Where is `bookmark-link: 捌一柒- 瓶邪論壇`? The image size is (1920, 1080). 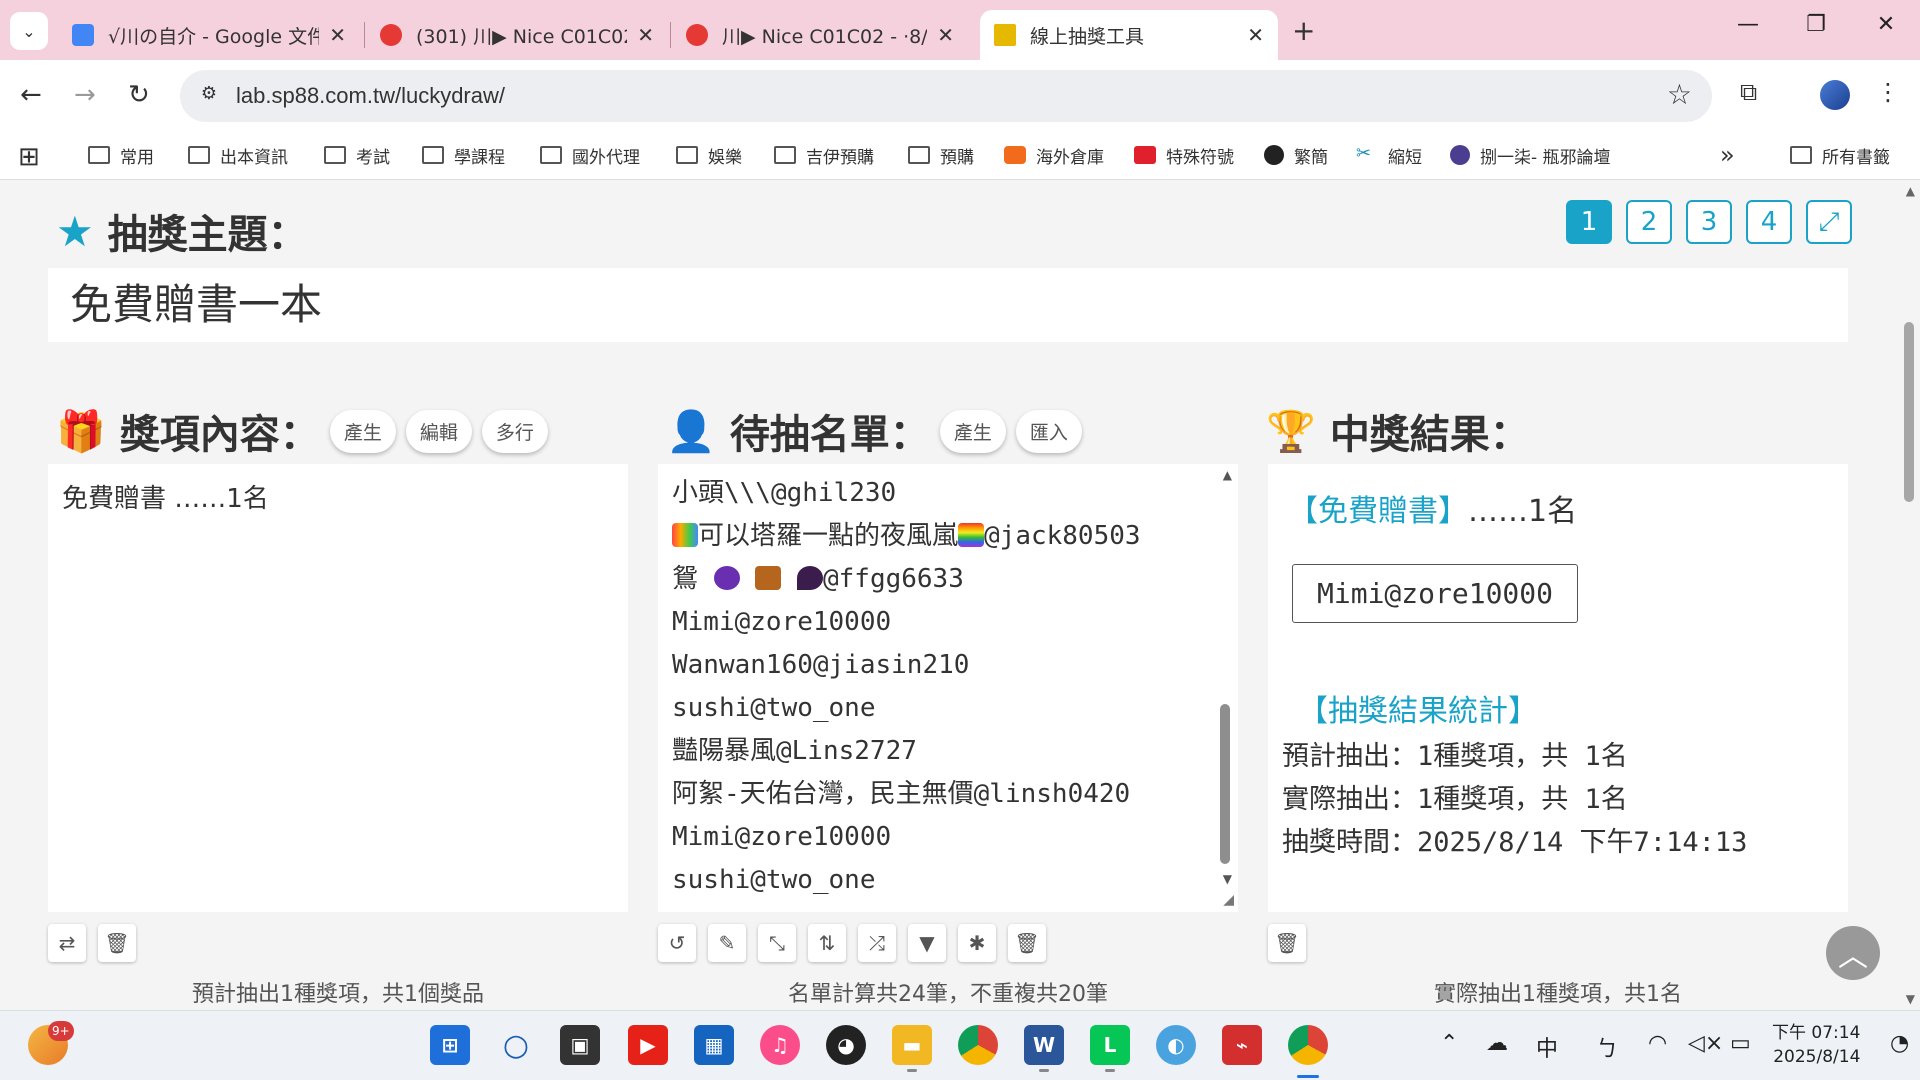 bookmark-link: 捌一柒- 瓶邪論壇 is located at coordinates (1530, 155).